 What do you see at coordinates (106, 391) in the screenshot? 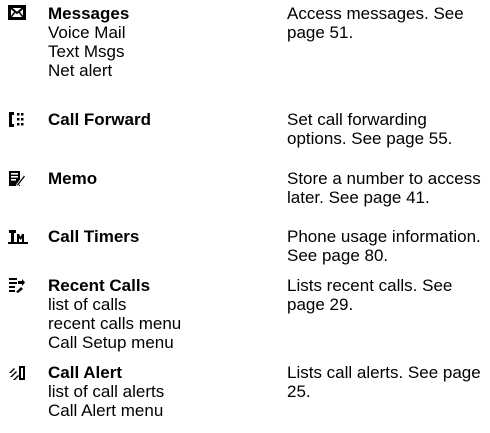
I see `entry-subitem: list of call alerts` at bounding box center [106, 391].